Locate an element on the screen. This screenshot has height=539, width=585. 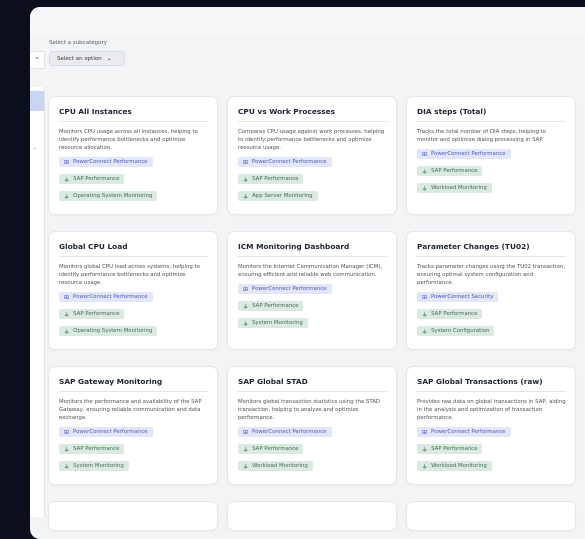
category-tag: ⚶ System Configuration is located at coordinates (456, 331).